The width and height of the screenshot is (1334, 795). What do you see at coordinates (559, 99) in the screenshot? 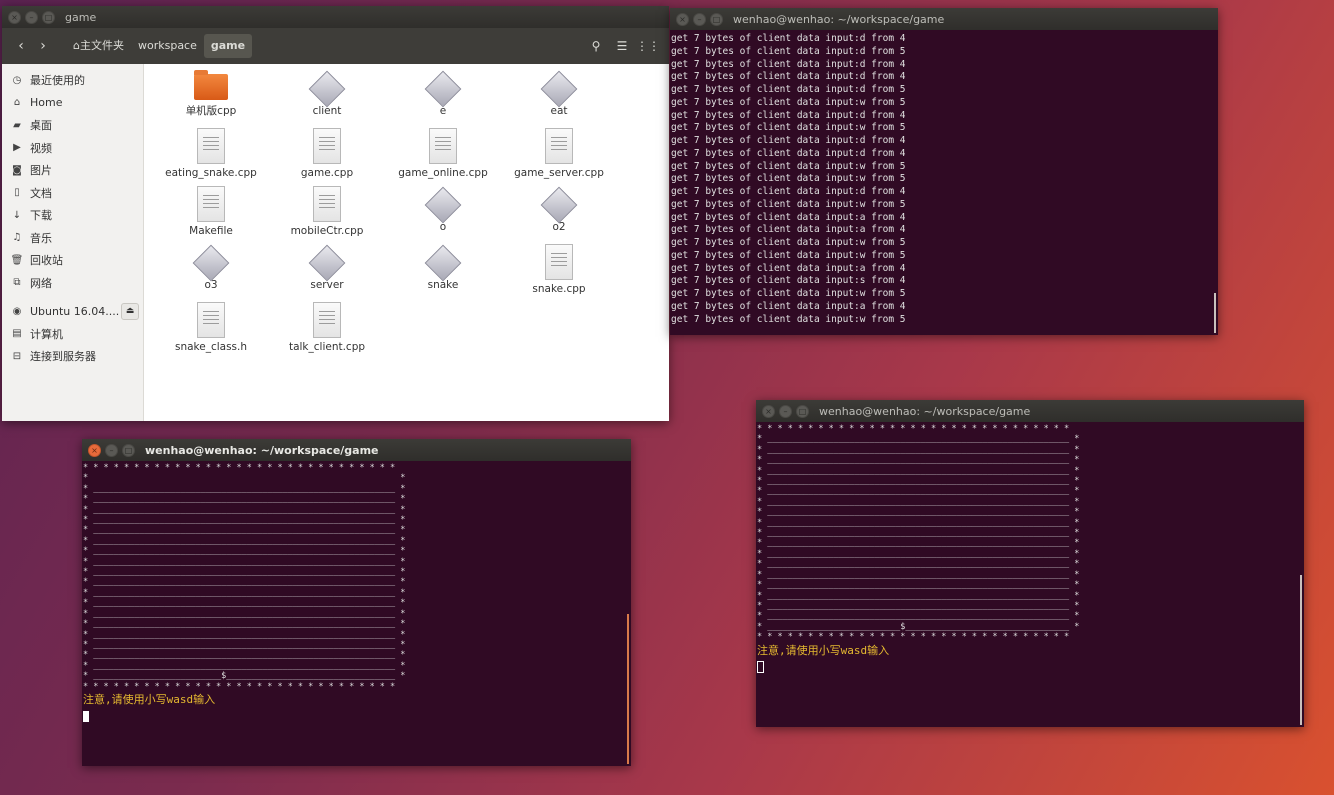
I see `file-item: eat` at bounding box center [559, 99].